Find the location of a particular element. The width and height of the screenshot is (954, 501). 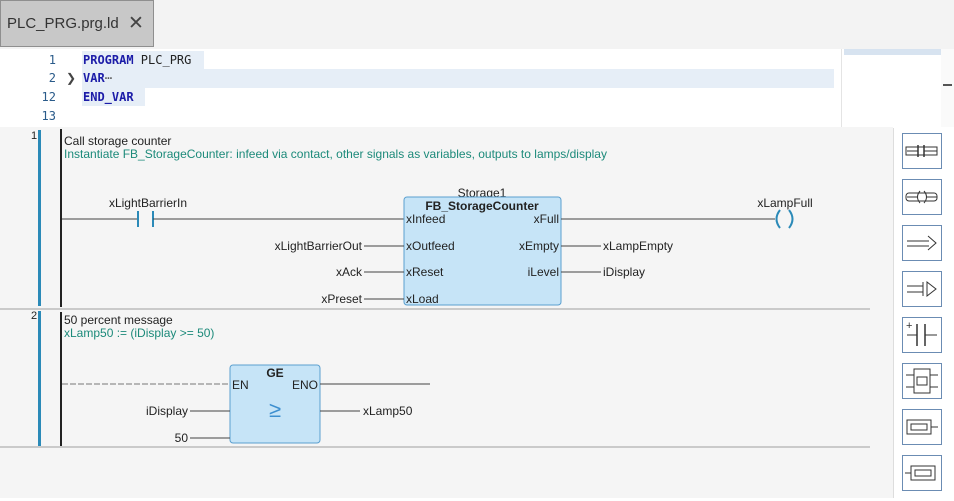

code-text: PLC_PRG is located at coordinates (162, 60).